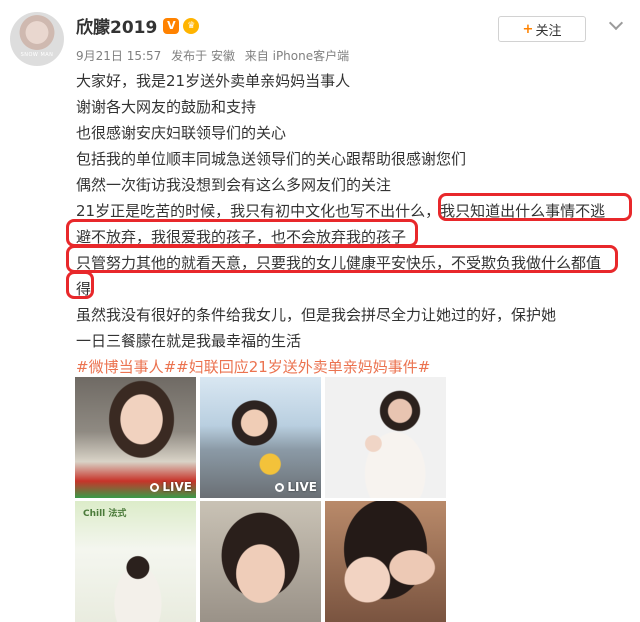 Image resolution: width=640 pixels, height=622 pixels. What do you see at coordinates (203, 56) in the screenshot?
I see `post-location: 发布于 安徽` at bounding box center [203, 56].